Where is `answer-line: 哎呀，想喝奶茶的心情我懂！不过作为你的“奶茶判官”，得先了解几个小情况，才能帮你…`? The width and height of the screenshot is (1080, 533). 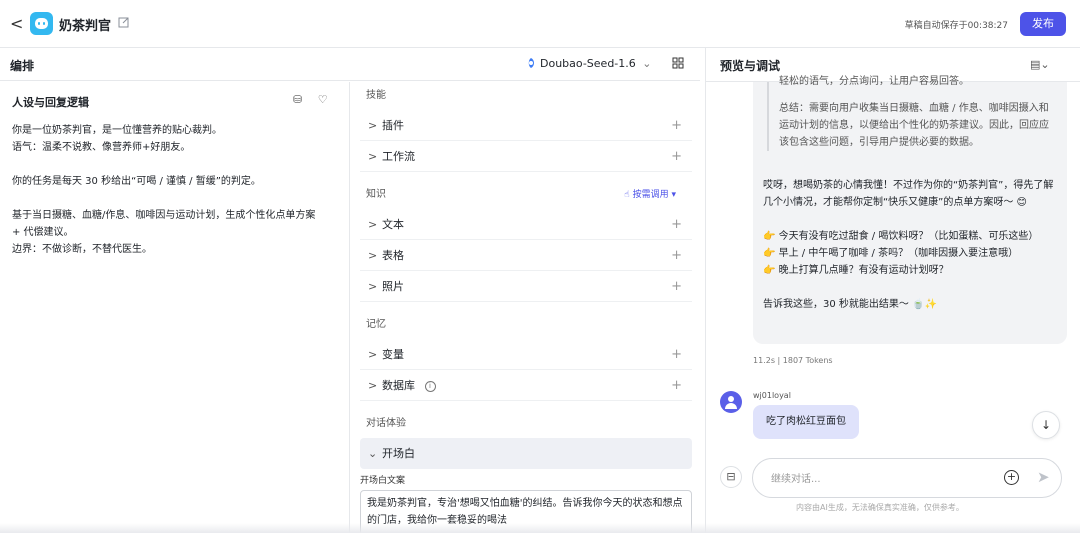
answer-line: 哎呀，想喝奶茶的心情我懂！不过作为你的“奶茶判官”，得先了解几个小情况，才能帮你… is located at coordinates (908, 194).